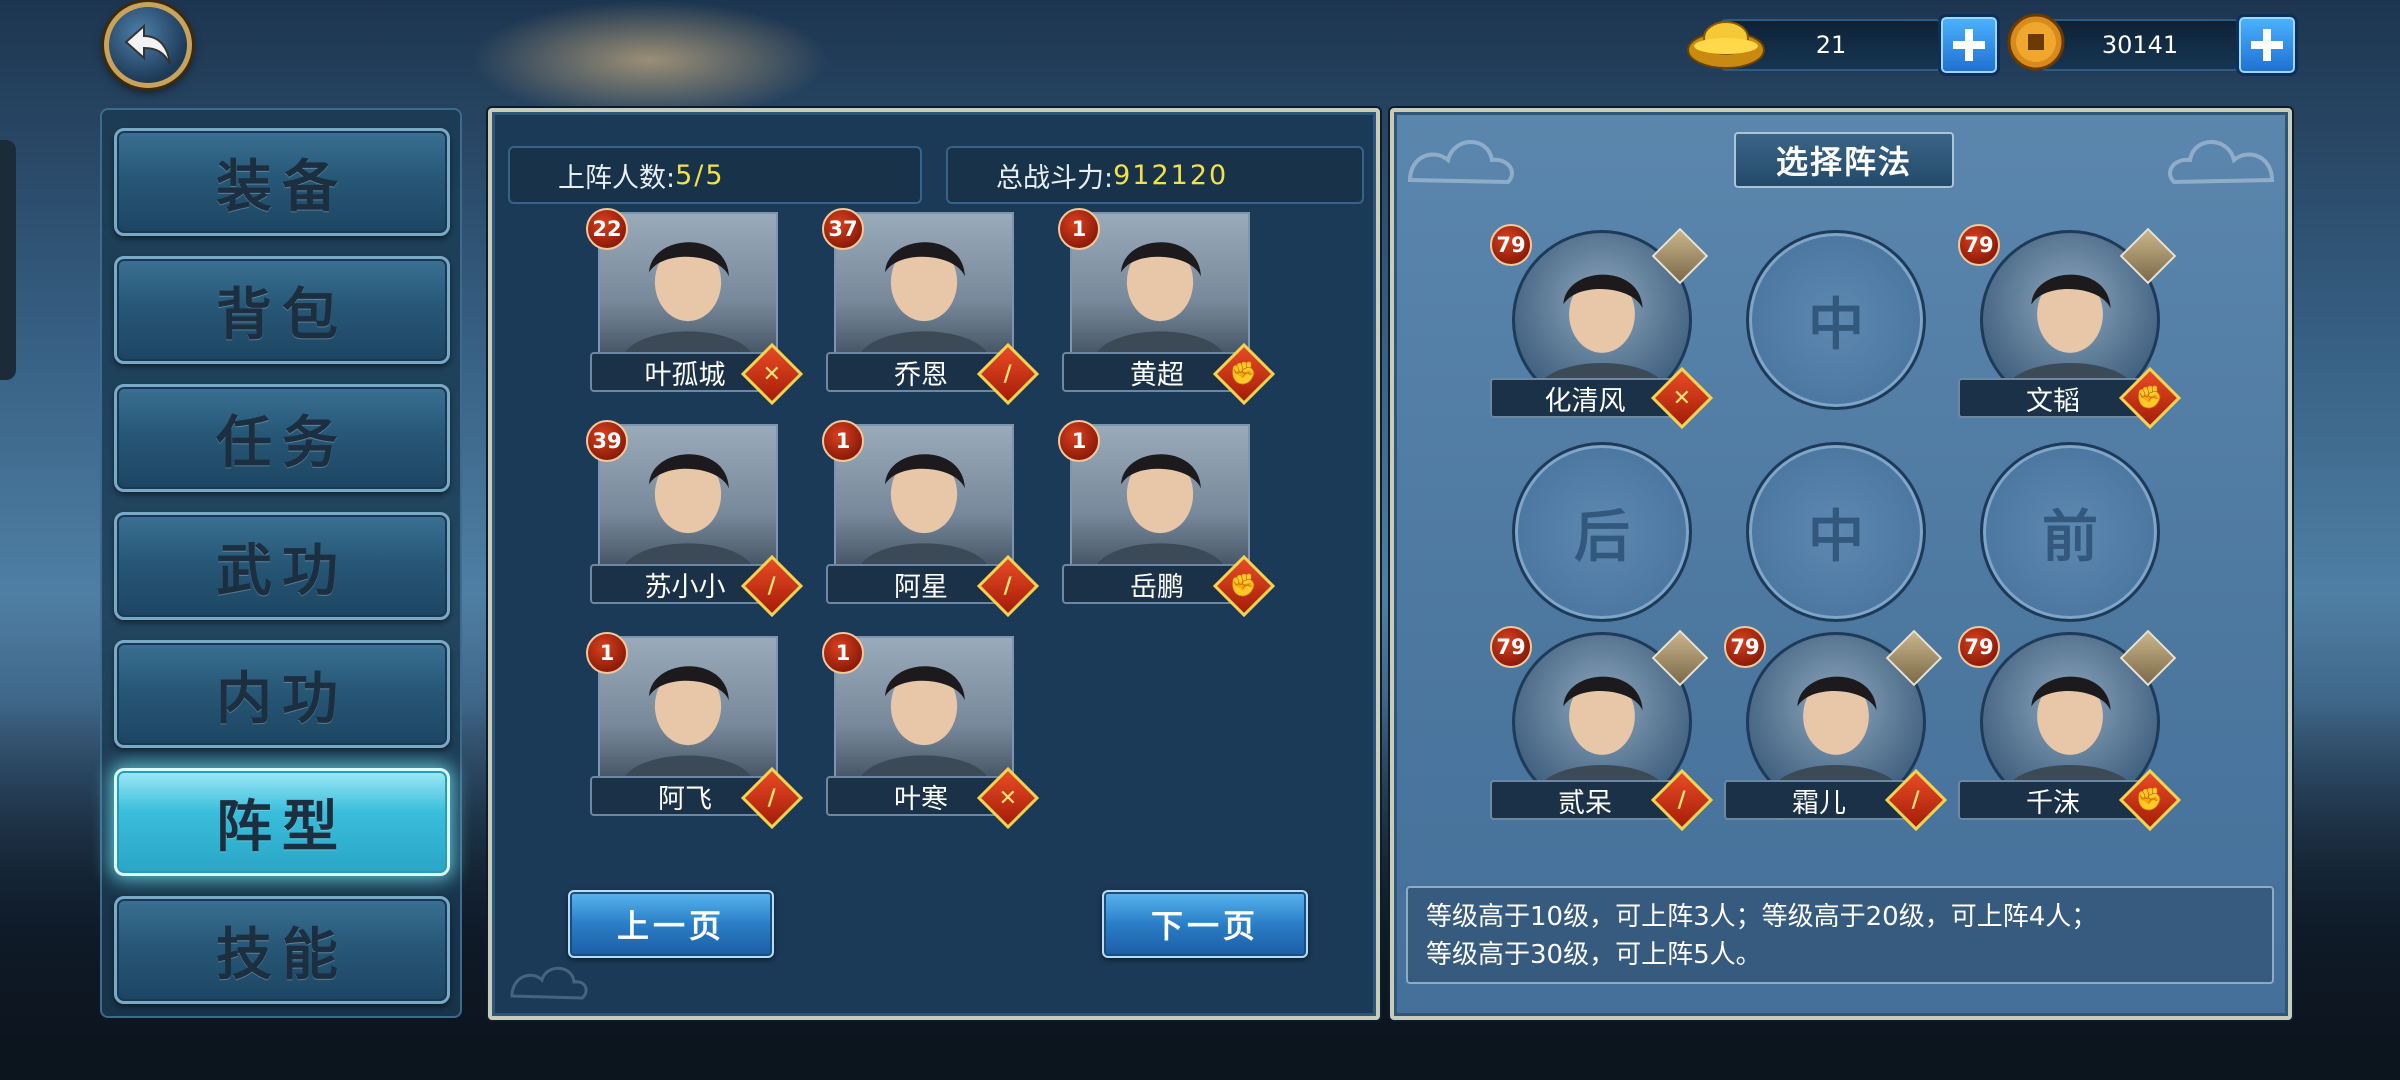 This screenshot has width=2400, height=1080. I want to click on formation-hero: 79 化清风 ✕, so click(1605, 327).